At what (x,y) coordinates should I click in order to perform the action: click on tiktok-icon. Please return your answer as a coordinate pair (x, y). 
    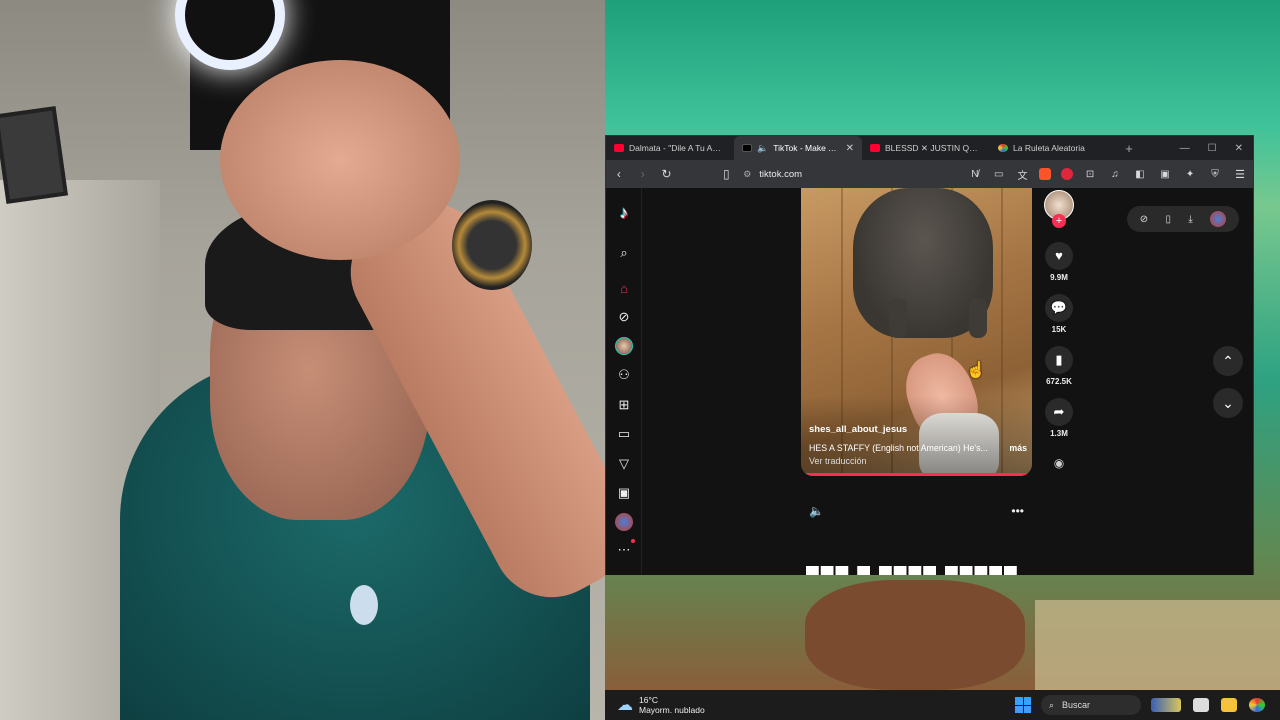
    Looking at the image, I should click on (747, 148).